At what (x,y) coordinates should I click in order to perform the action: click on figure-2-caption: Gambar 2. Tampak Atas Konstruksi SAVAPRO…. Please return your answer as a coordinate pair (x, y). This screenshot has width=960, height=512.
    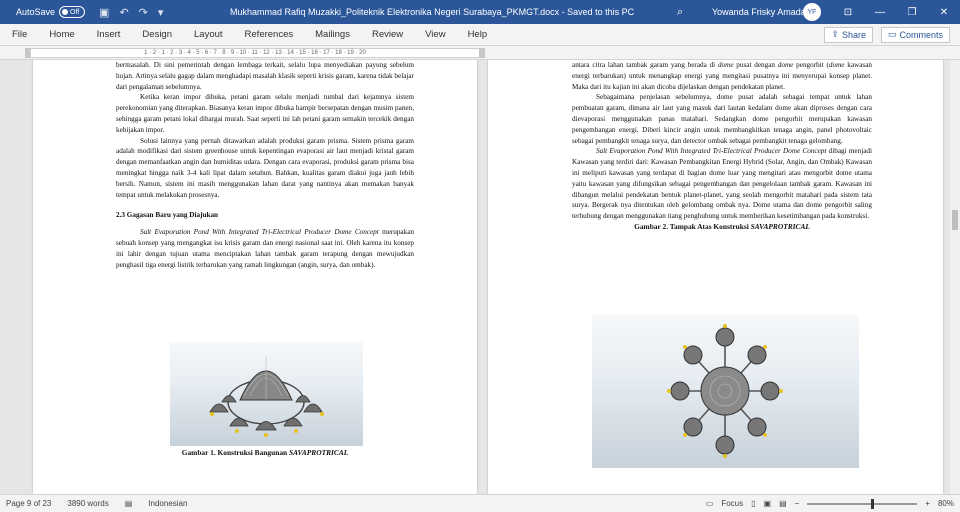
    Looking at the image, I should click on (722, 226).